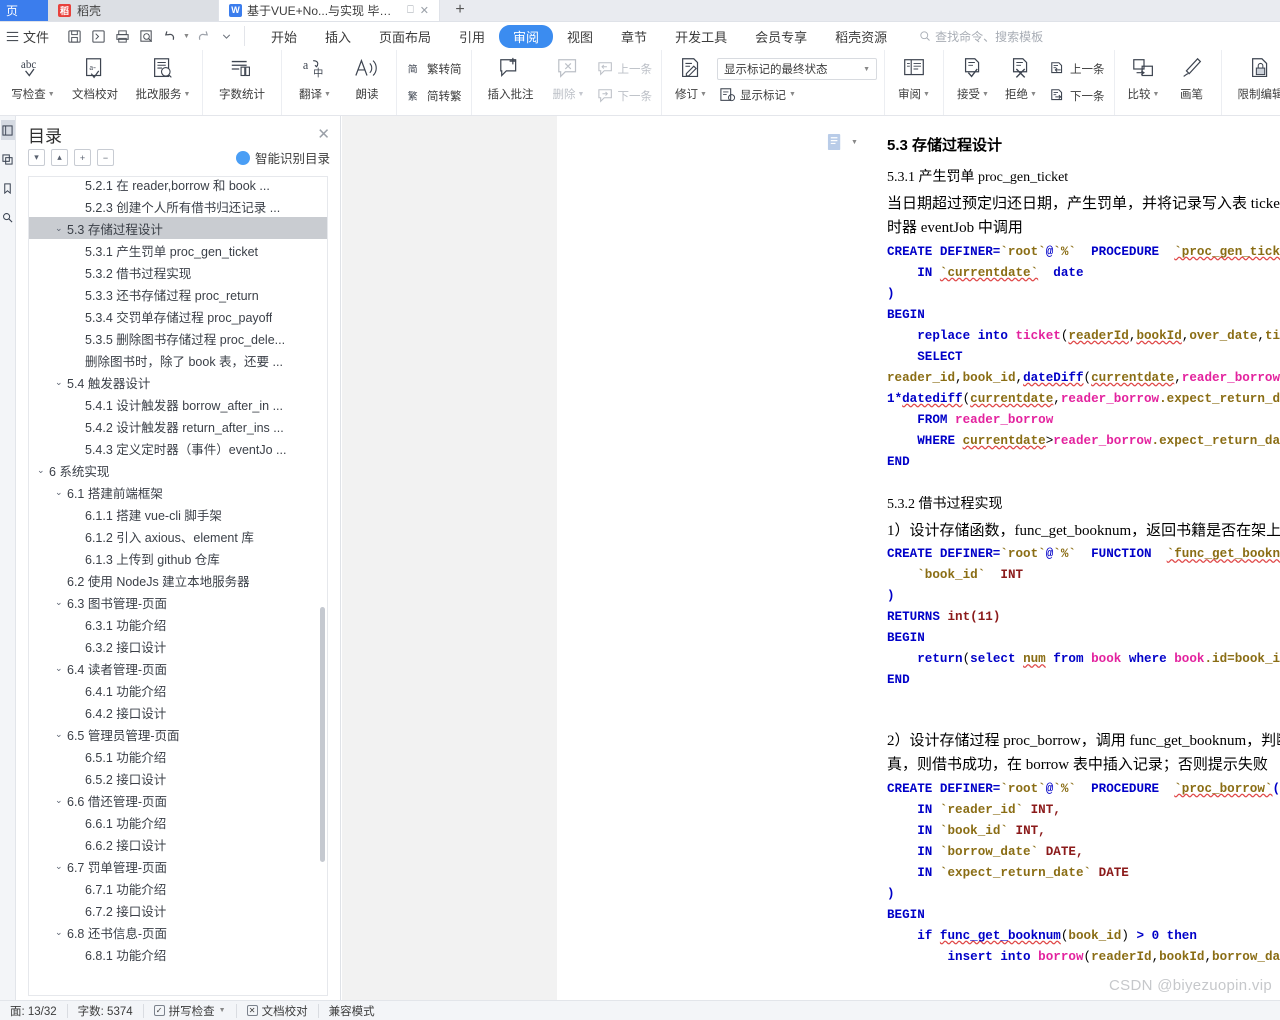 The height and width of the screenshot is (1020, 1280). Describe the element at coordinates (33, 82) in the screenshot. I see `spell-check-button: abc 写检查 ▼` at that location.